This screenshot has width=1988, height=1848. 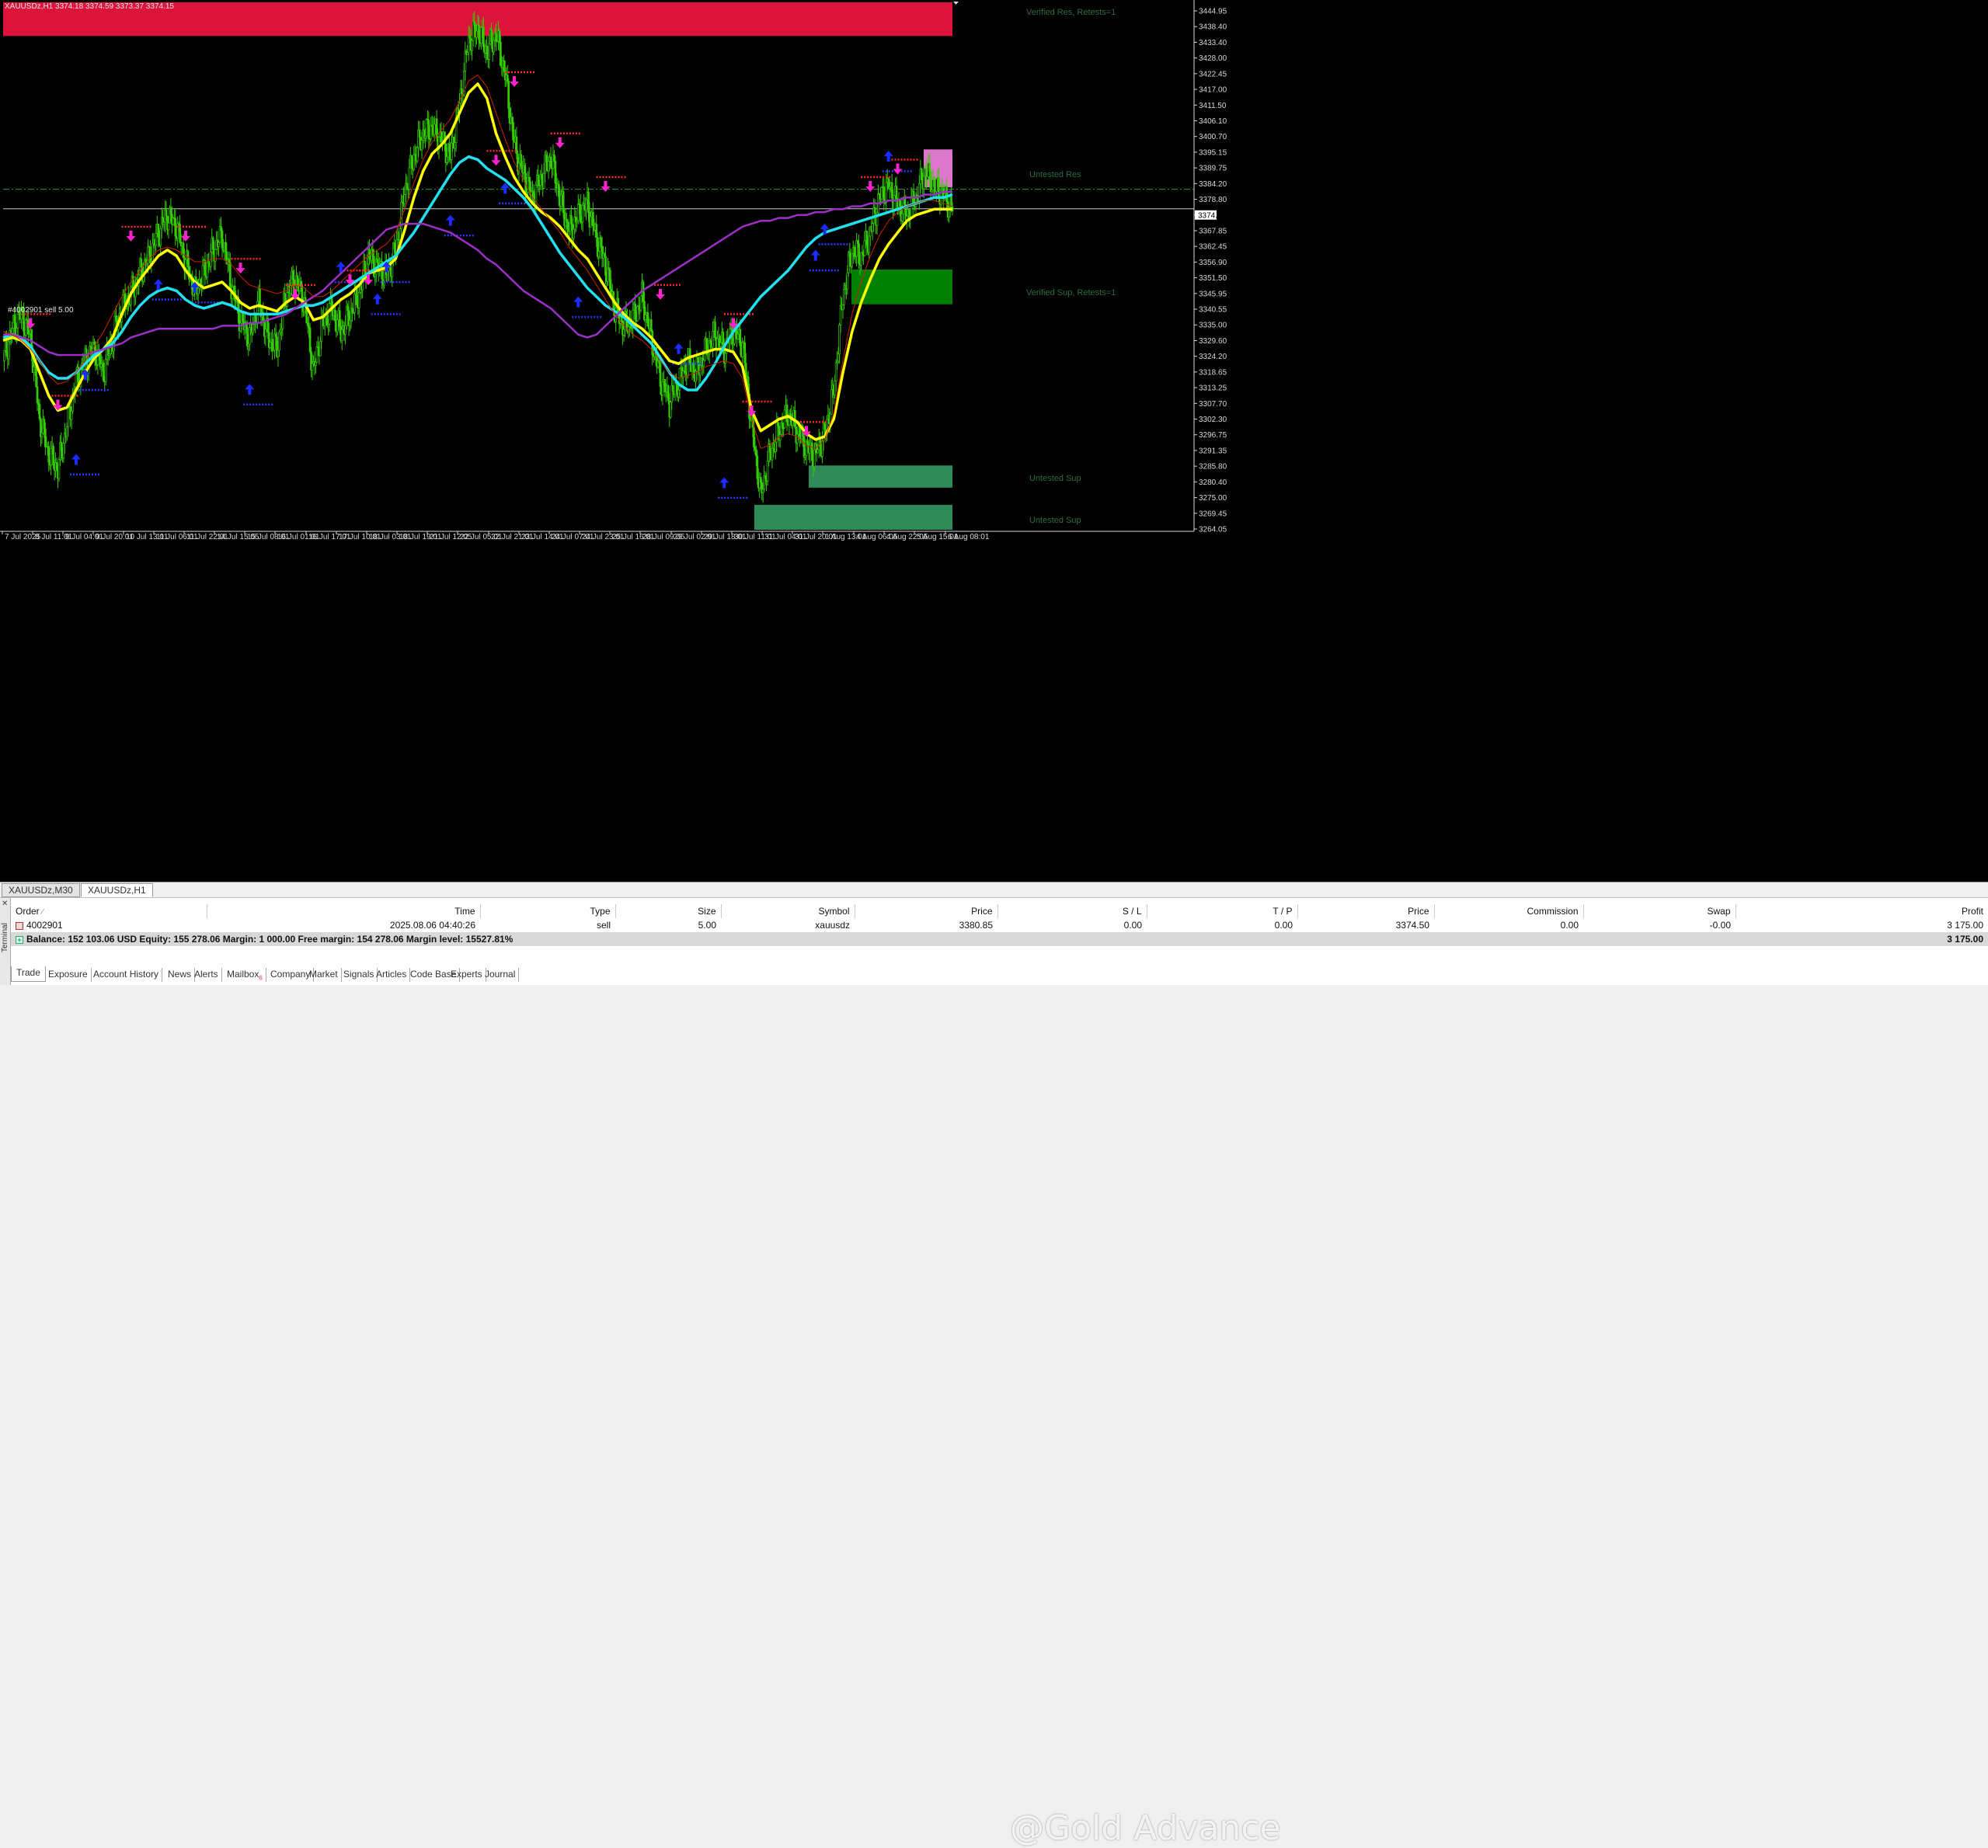 I want to click on price-tick-label: 3296.75, so click(x=1213, y=436).